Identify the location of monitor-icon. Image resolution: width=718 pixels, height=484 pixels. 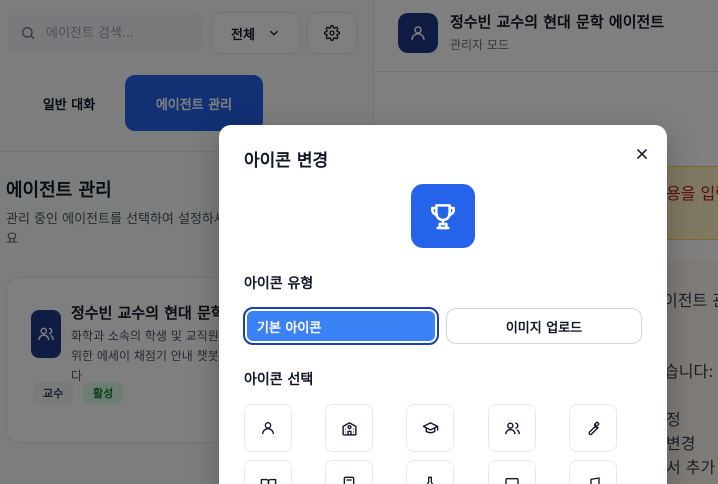
(512, 481).